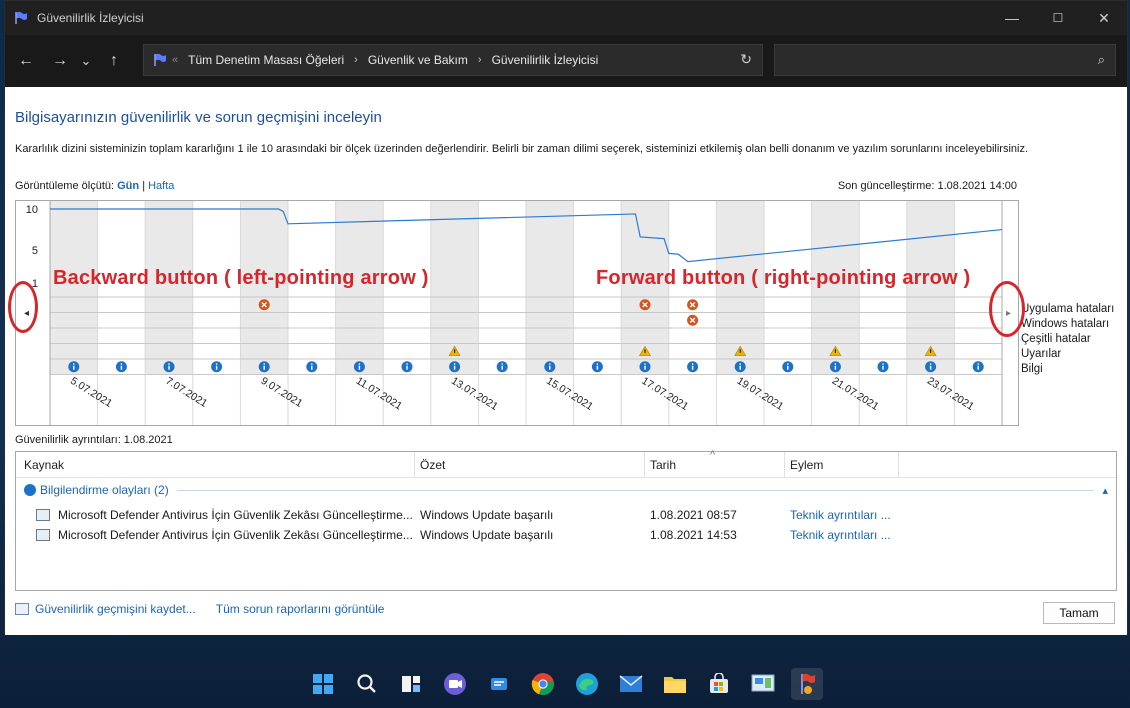 The width and height of the screenshot is (1130, 708). Describe the element at coordinates (1058, 18) in the screenshot. I see `maximize-button: ☐` at that location.